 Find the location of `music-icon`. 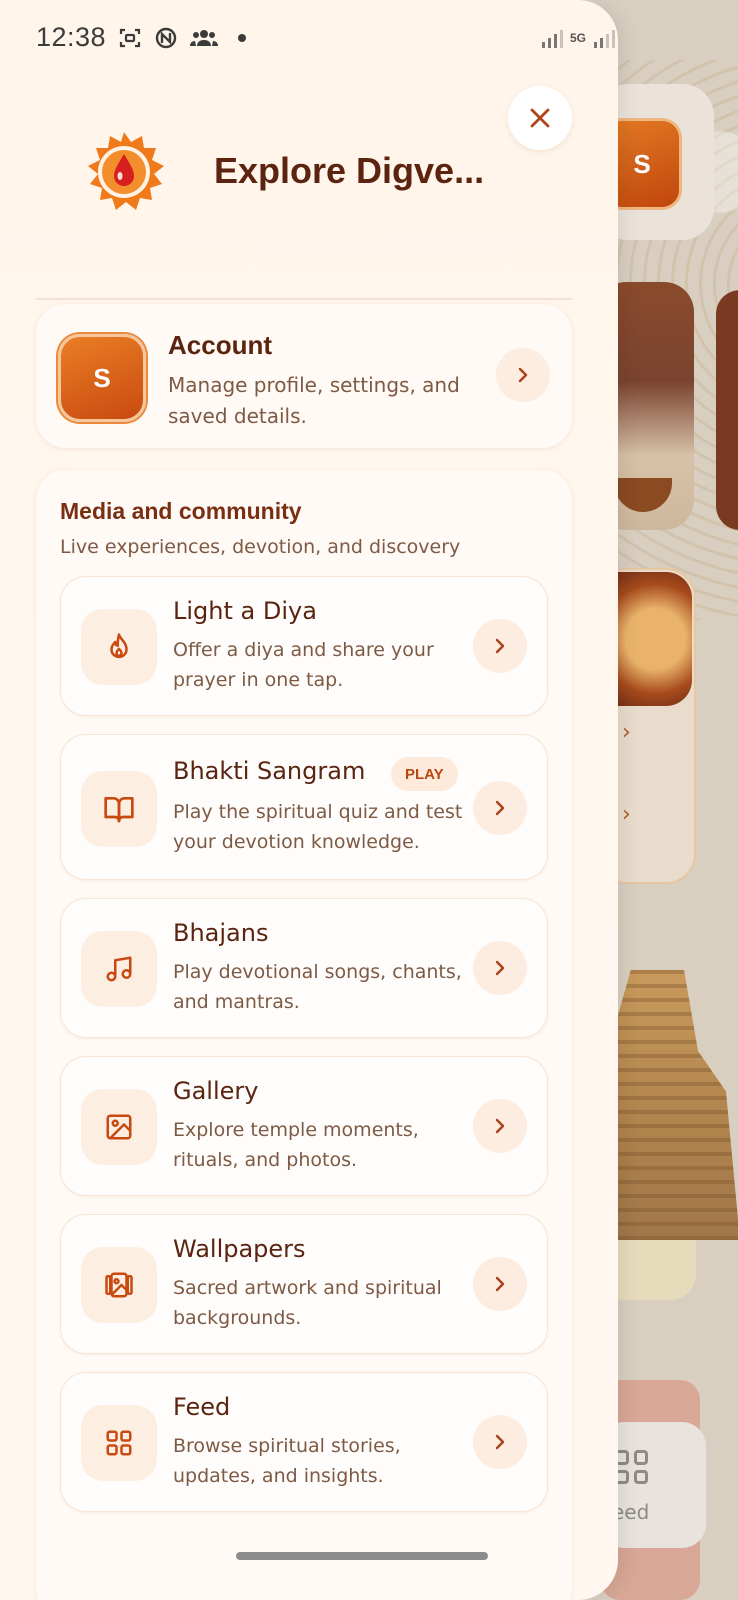

music-icon is located at coordinates (119, 969).